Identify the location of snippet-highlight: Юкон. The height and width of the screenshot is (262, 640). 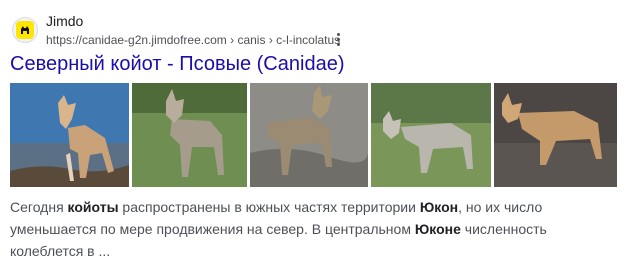
(439, 207).